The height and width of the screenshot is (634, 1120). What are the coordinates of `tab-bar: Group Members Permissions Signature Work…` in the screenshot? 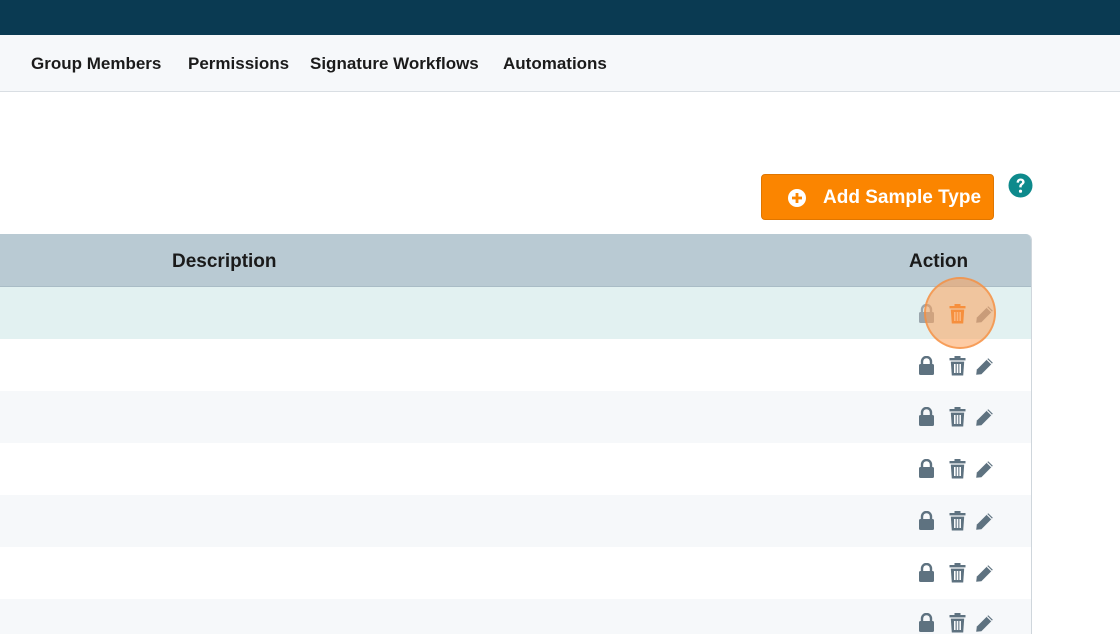 It's located at (560, 63).